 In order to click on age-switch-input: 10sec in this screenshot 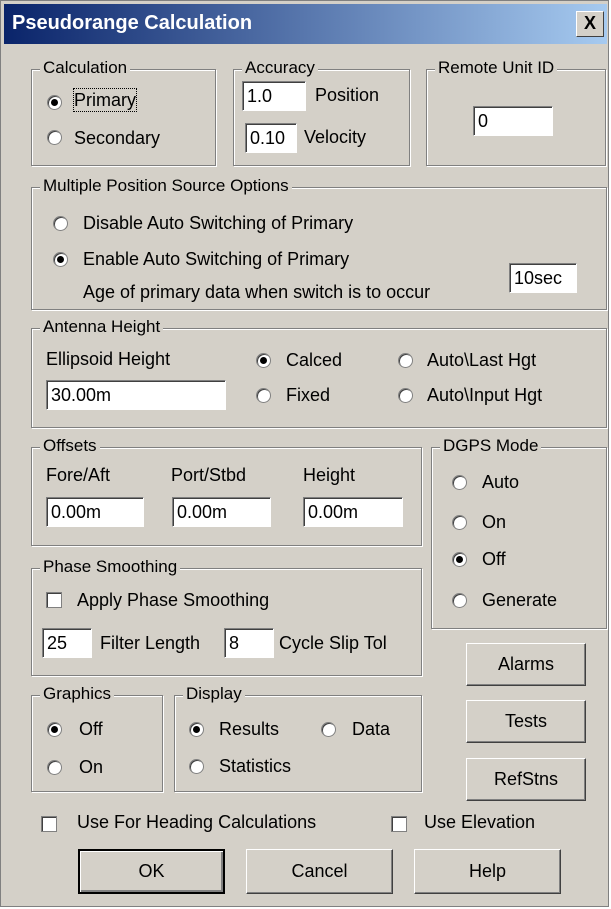, I will do `click(543, 278)`.